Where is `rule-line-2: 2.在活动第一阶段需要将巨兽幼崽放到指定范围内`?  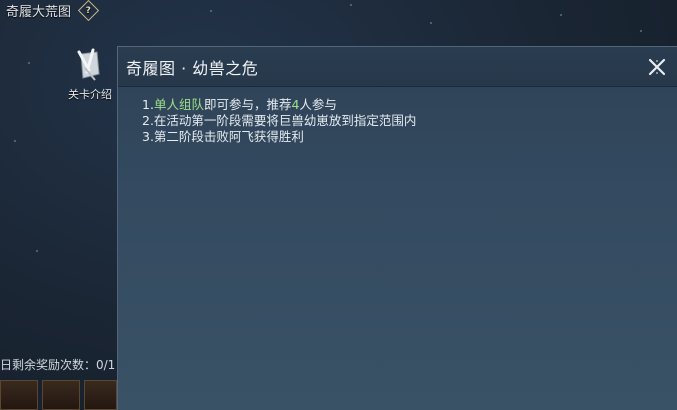
rule-line-2: 2.在活动第一阶段需要将巨兽幼崽放到指定范围内 is located at coordinates (279, 120).